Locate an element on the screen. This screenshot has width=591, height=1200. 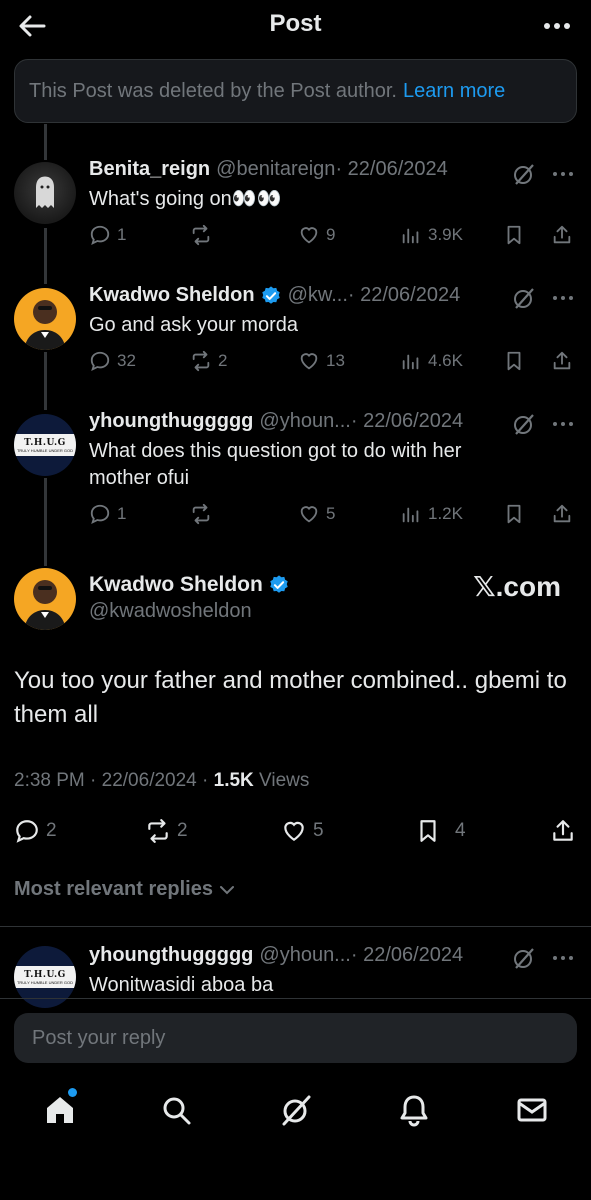
page-title: Post is located at coordinates (295, 23).